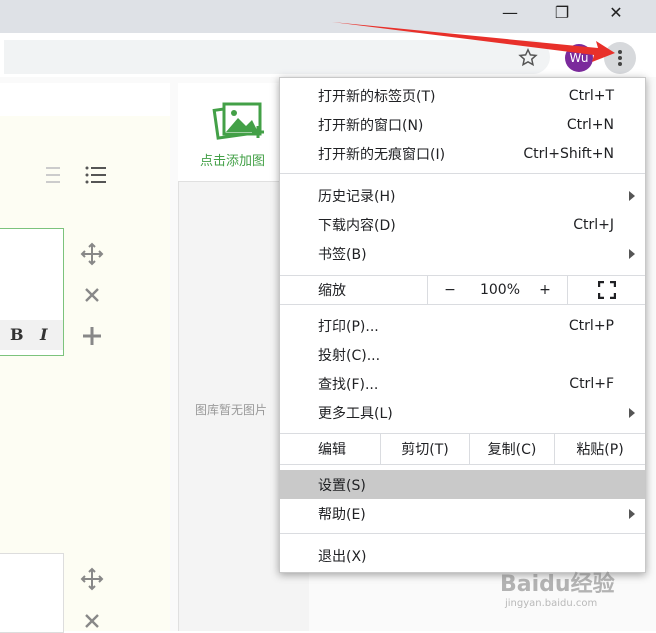 The image size is (656, 633). Describe the element at coordinates (591, 325) in the screenshot. I see `menu-item-shortcut: Ctrl+P` at that location.